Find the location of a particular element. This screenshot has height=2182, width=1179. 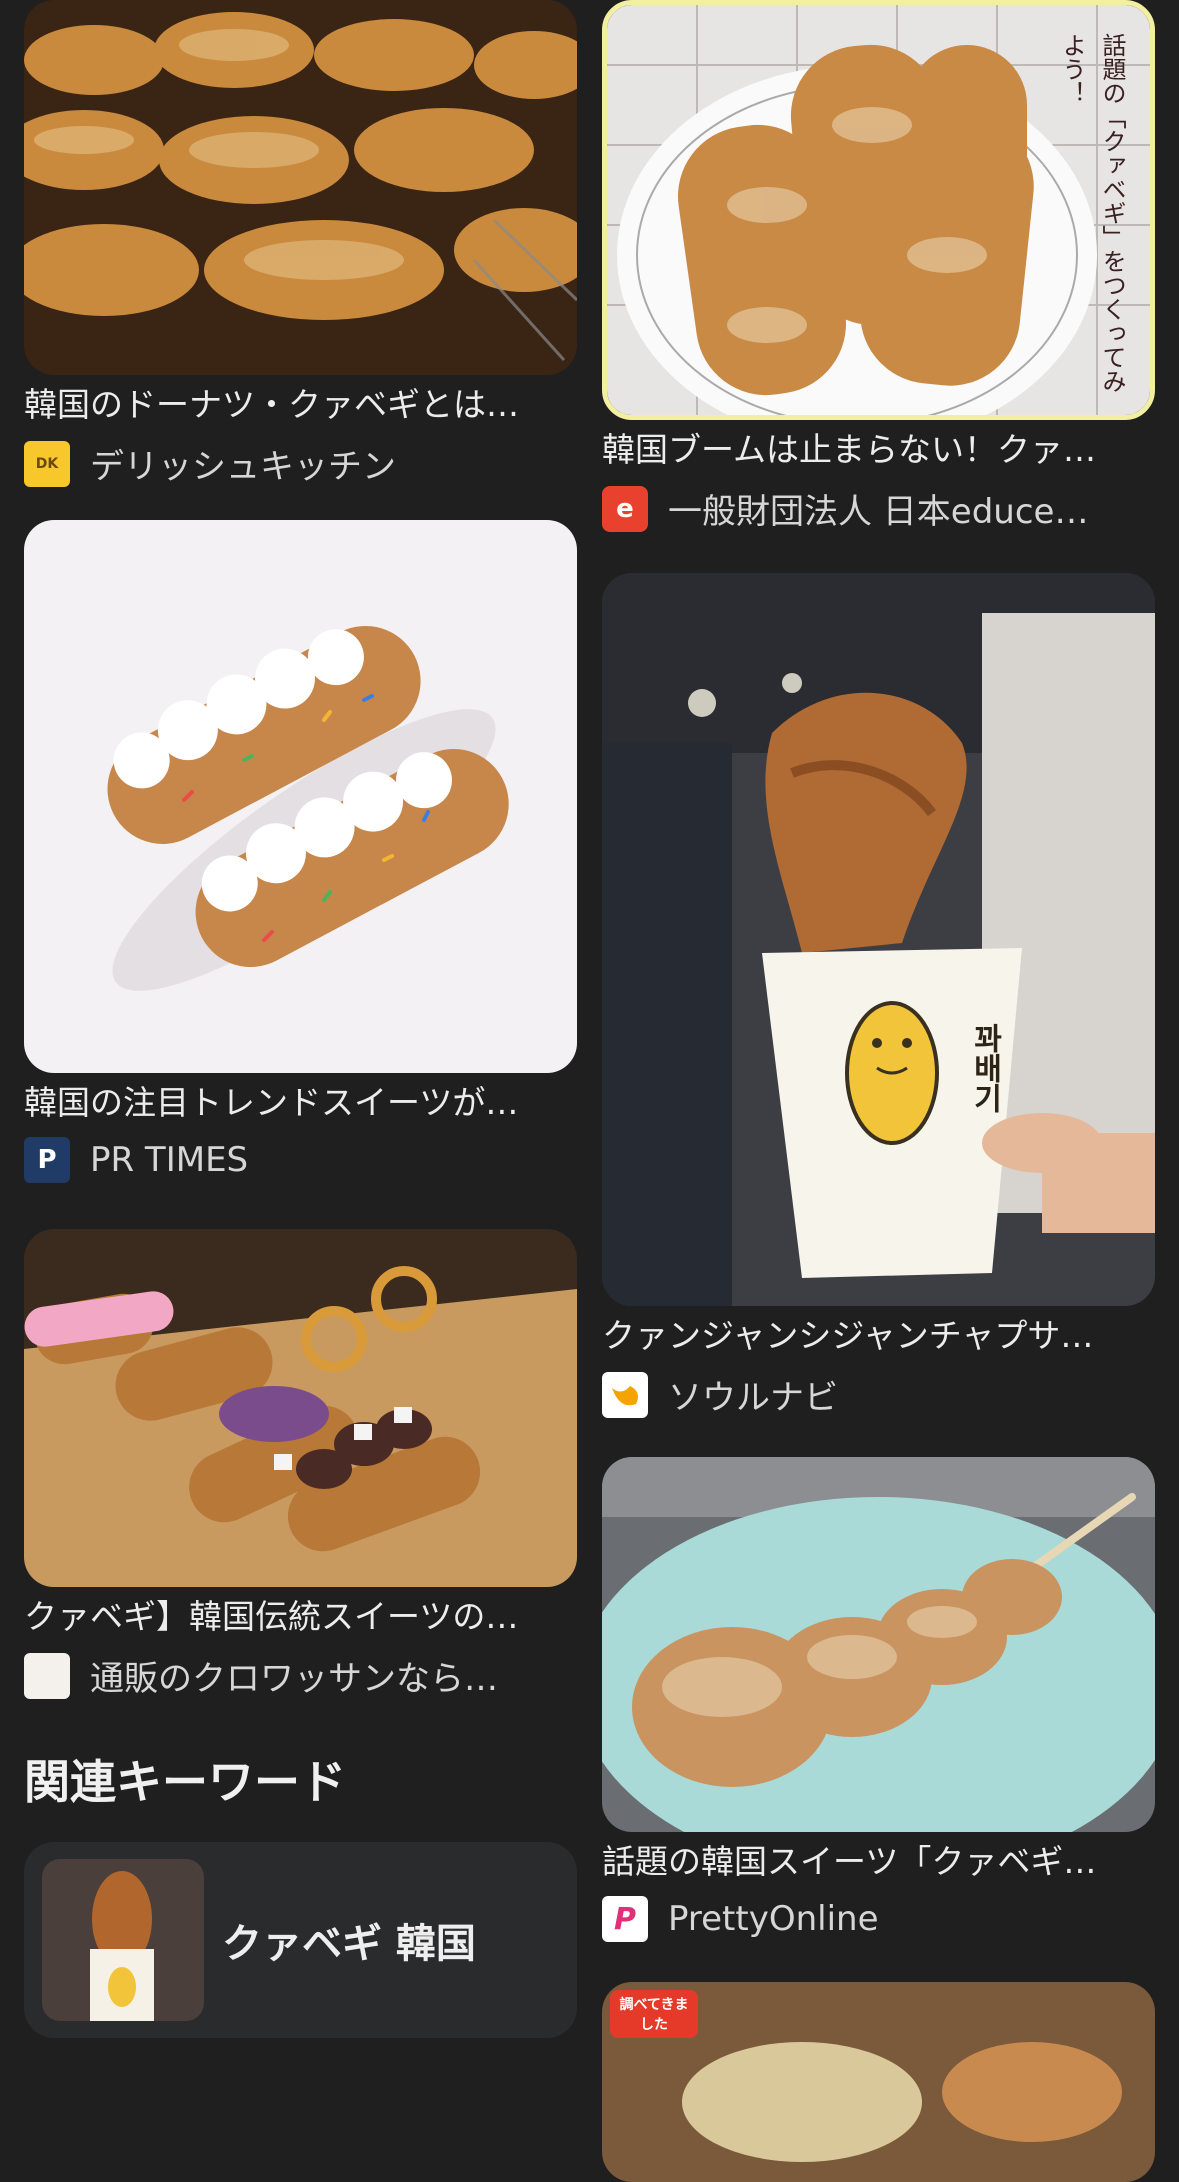

result-image: 調べてきました is located at coordinates (878, 2082).